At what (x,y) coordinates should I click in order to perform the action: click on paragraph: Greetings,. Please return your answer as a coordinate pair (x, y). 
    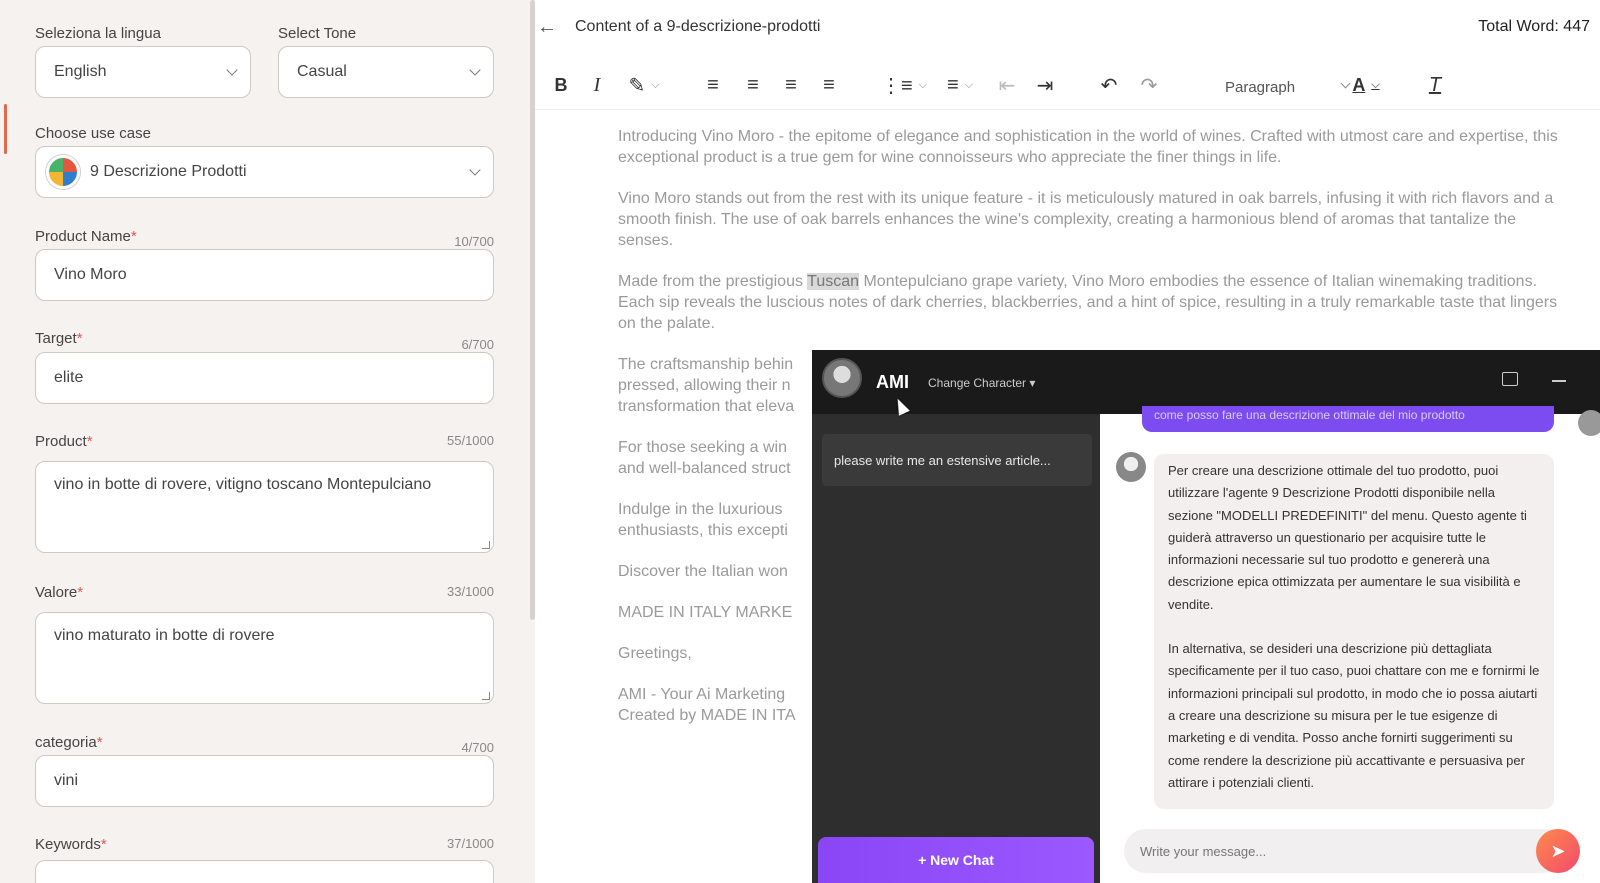
    Looking at the image, I should click on (655, 653).